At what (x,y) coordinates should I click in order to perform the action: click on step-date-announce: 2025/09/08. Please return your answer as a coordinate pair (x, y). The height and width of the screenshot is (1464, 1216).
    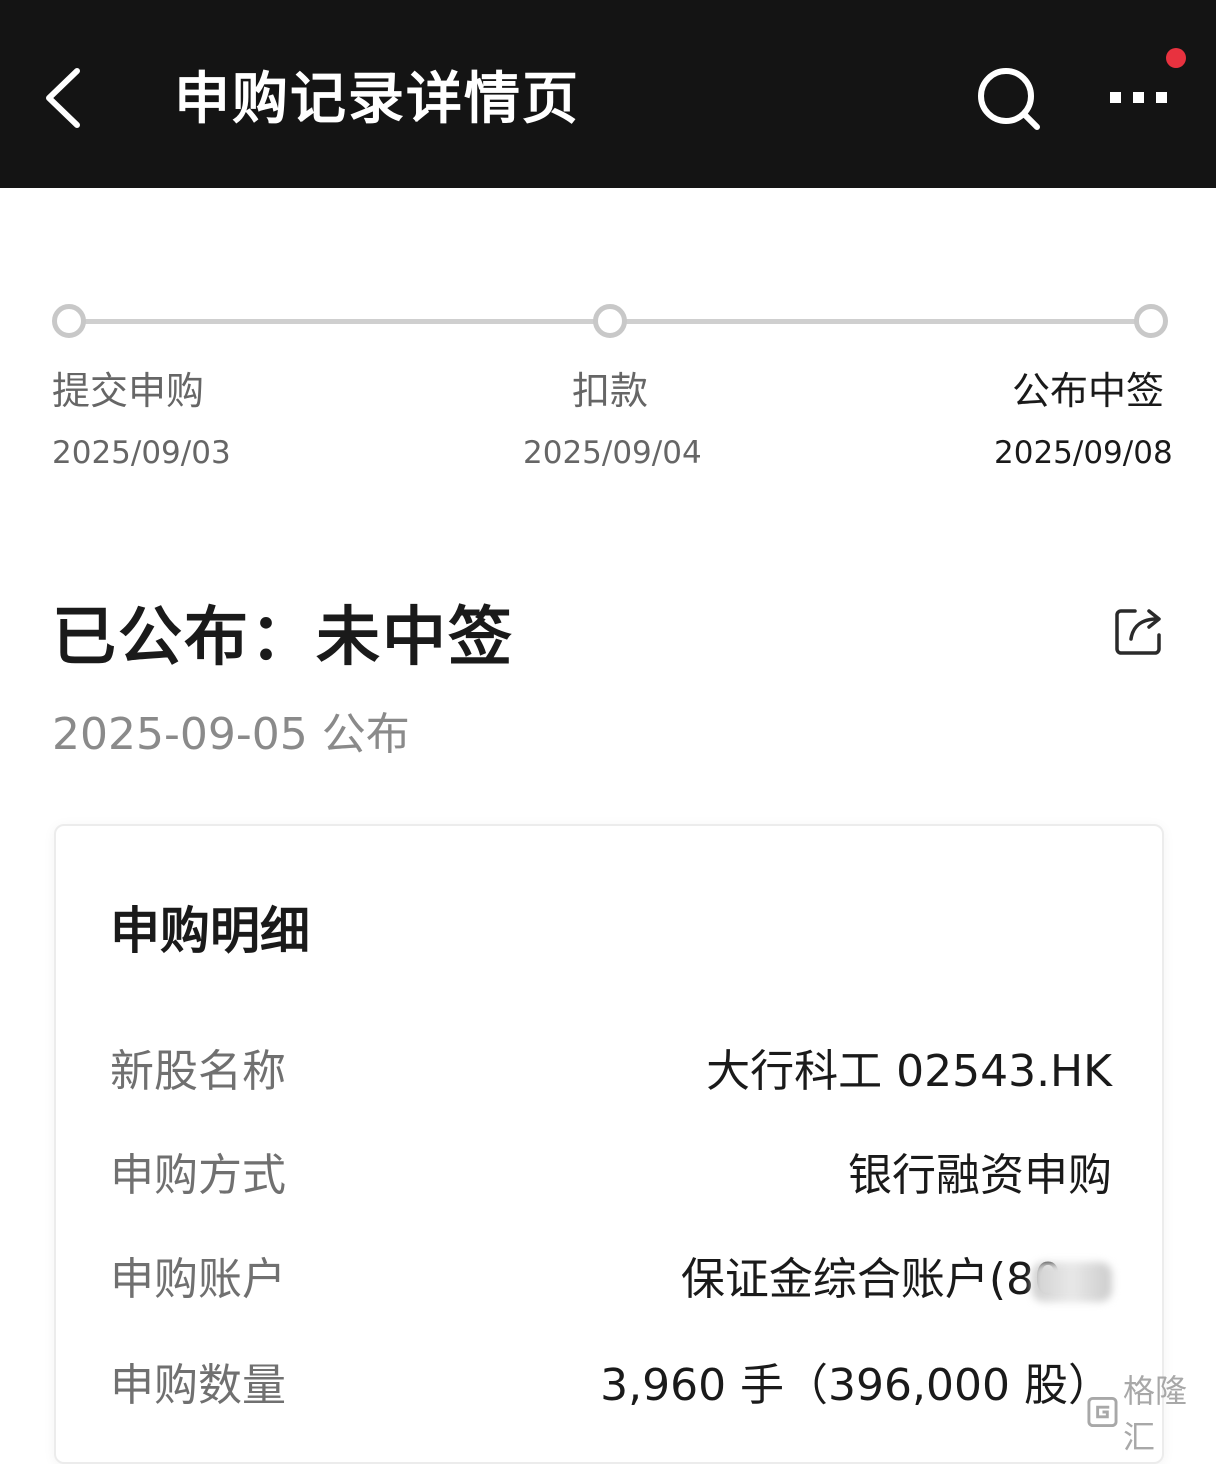
    Looking at the image, I should click on (1083, 453).